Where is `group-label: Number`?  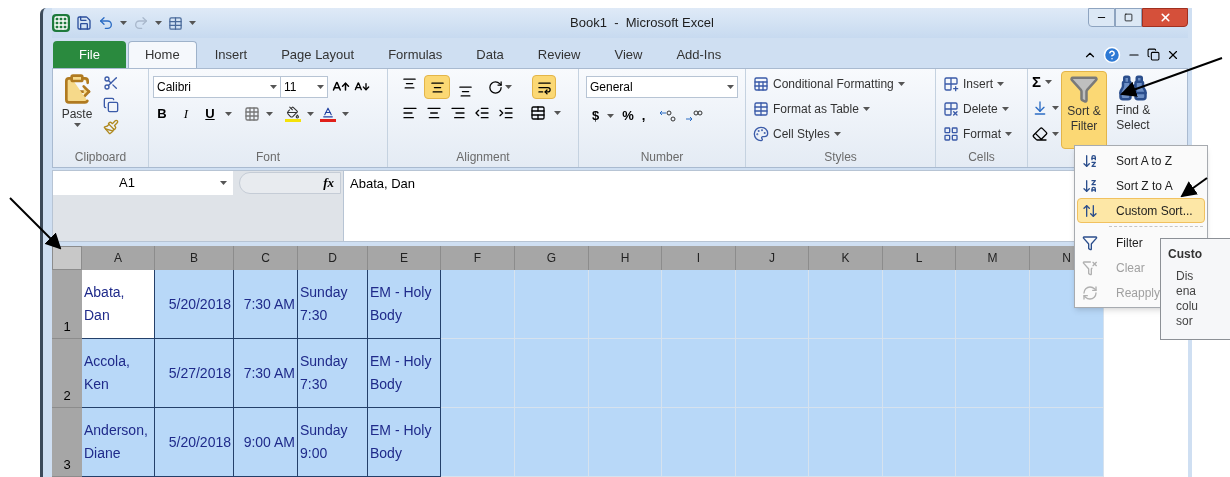 group-label: Number is located at coordinates (662, 157).